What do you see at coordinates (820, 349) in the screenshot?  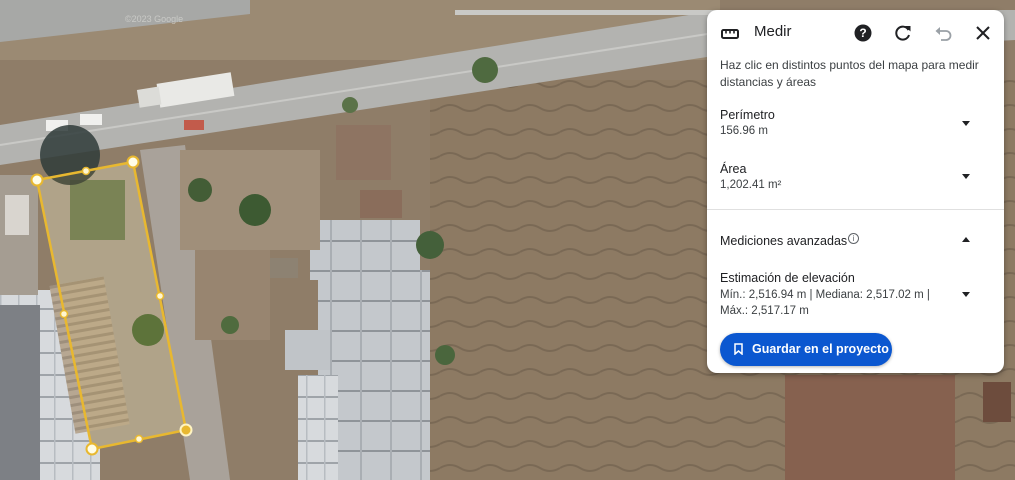 I see `save-button-label: Guardar en el proyecto` at bounding box center [820, 349].